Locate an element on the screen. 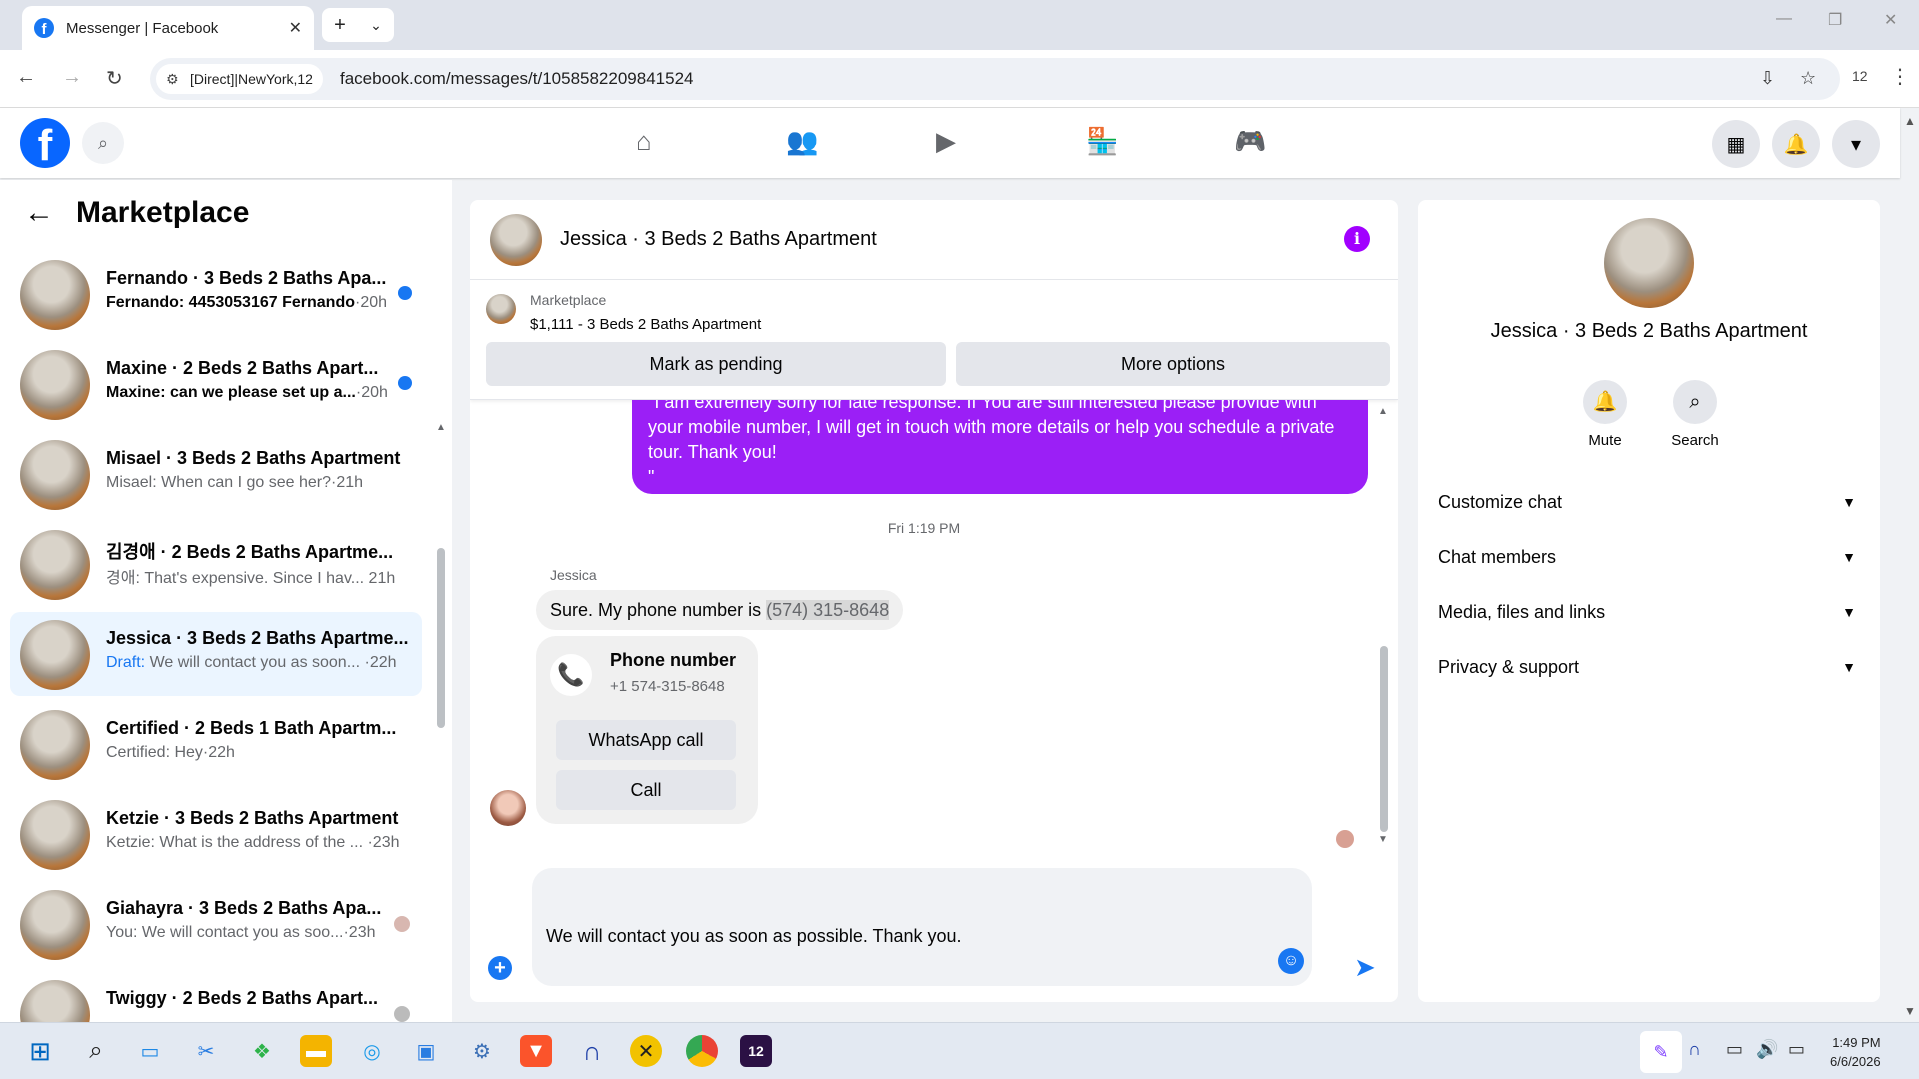  emoji-icon: ☺ is located at coordinates (1291, 961).